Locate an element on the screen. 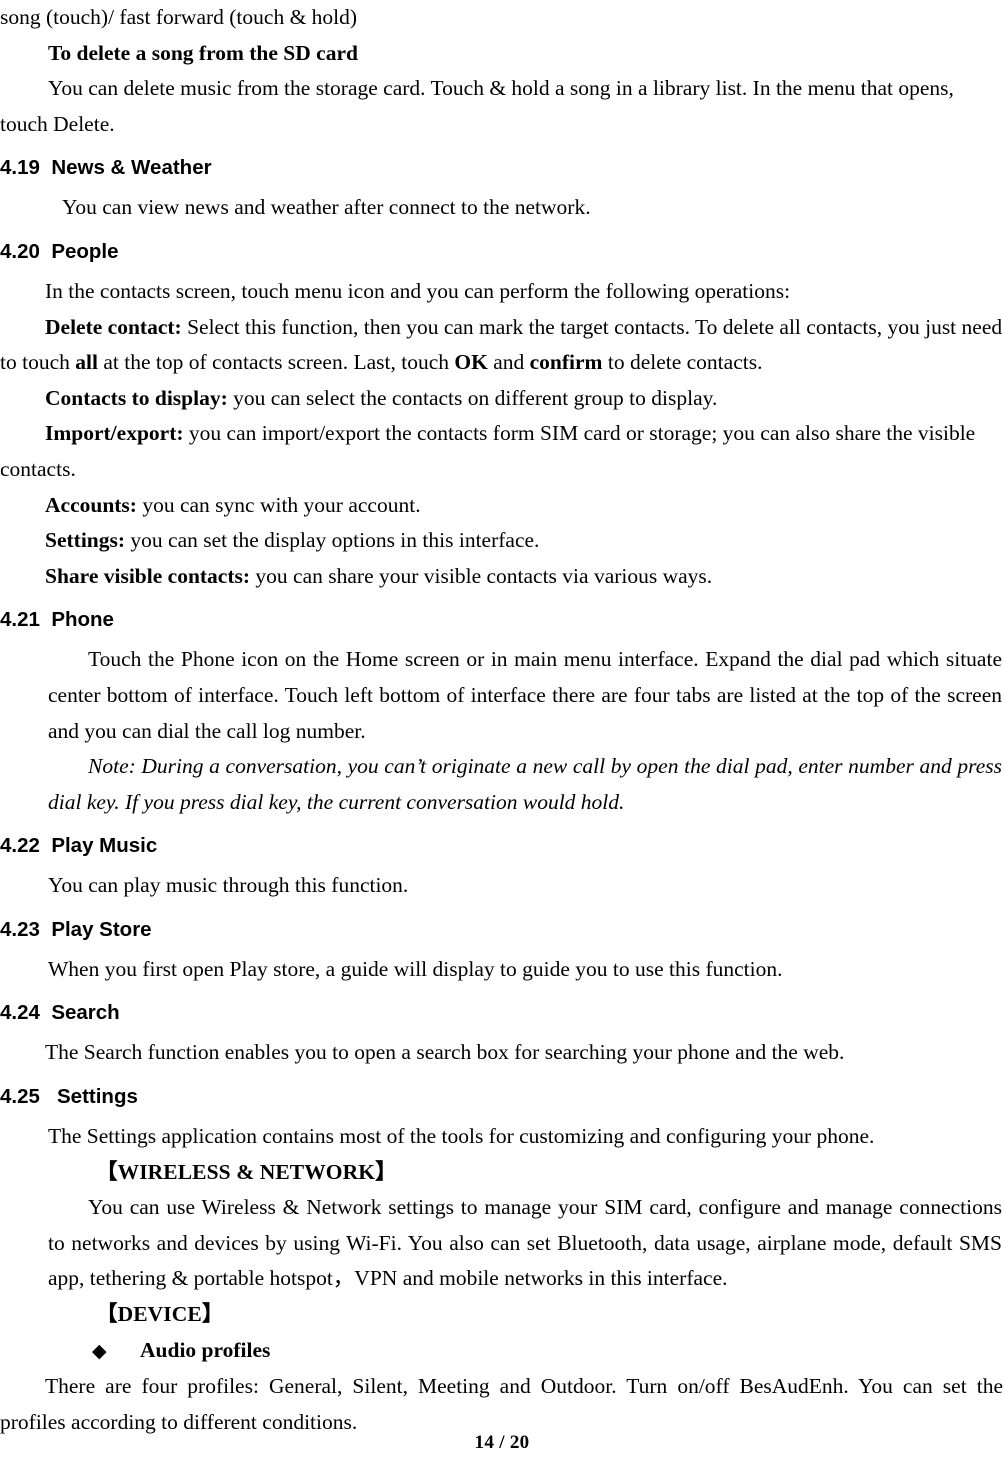 Image resolution: width=1004 pixels, height=1467 pixels. emphasis-ok: OK is located at coordinates (471, 362).